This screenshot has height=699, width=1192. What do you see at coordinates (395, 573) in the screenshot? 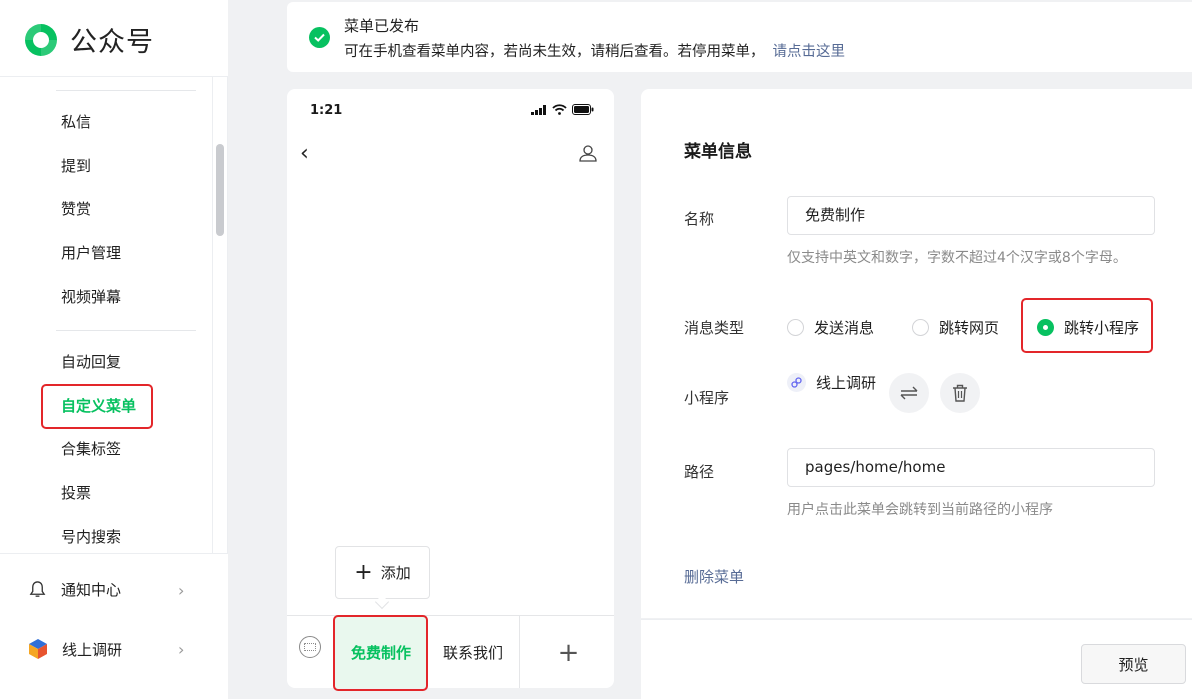
I see `add-label: 添加` at bounding box center [395, 573].